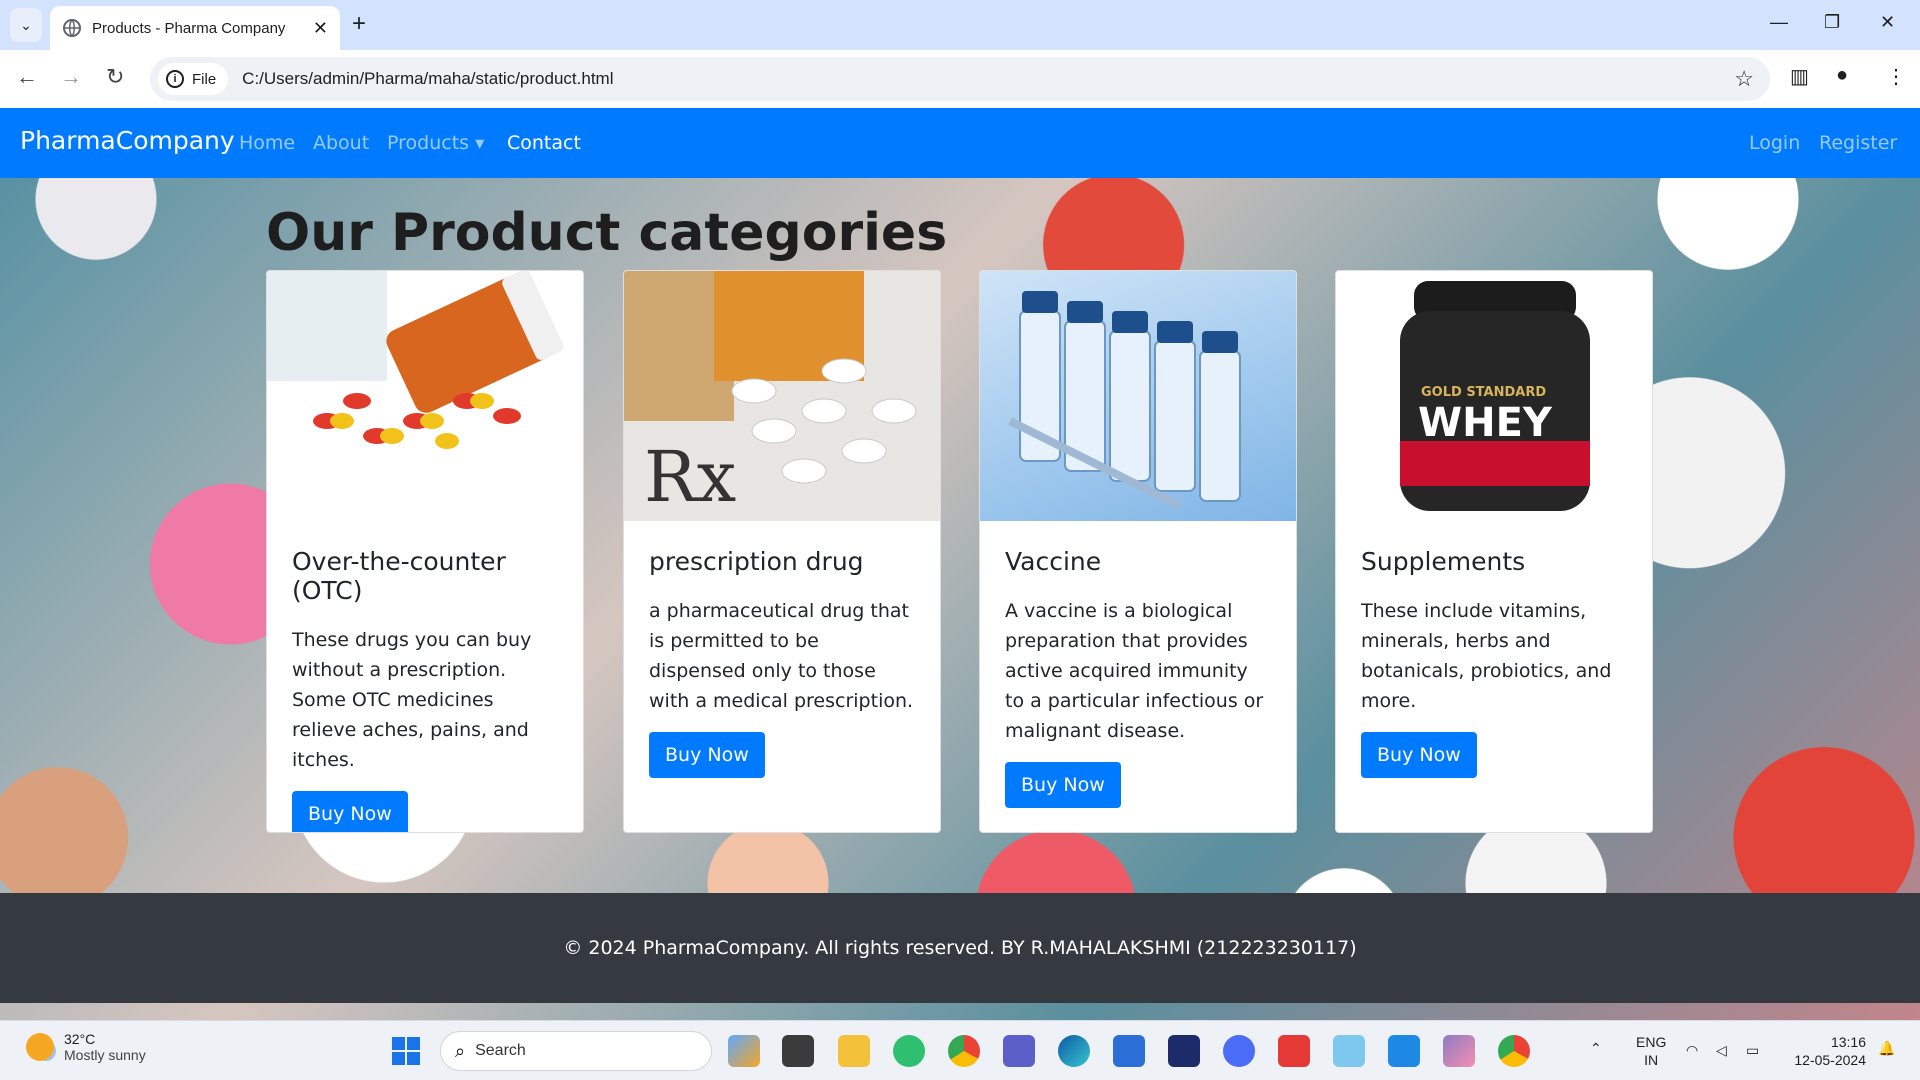 The height and width of the screenshot is (1080, 1920). I want to click on menu-icon: ⋮, so click(1896, 76).